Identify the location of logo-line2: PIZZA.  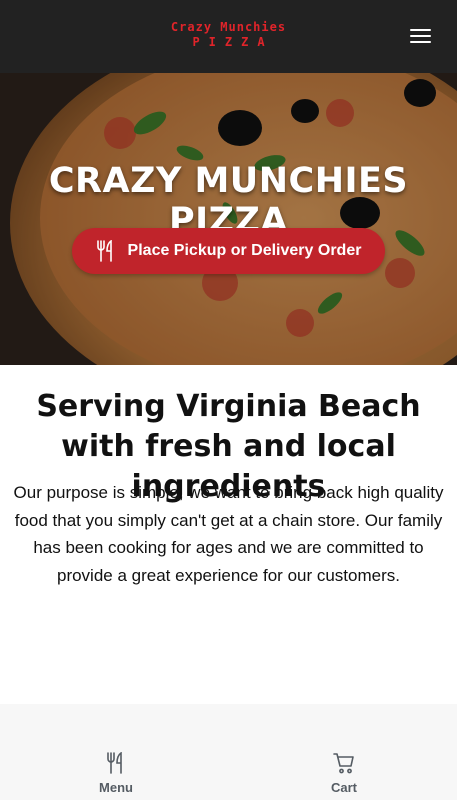
(233, 42).